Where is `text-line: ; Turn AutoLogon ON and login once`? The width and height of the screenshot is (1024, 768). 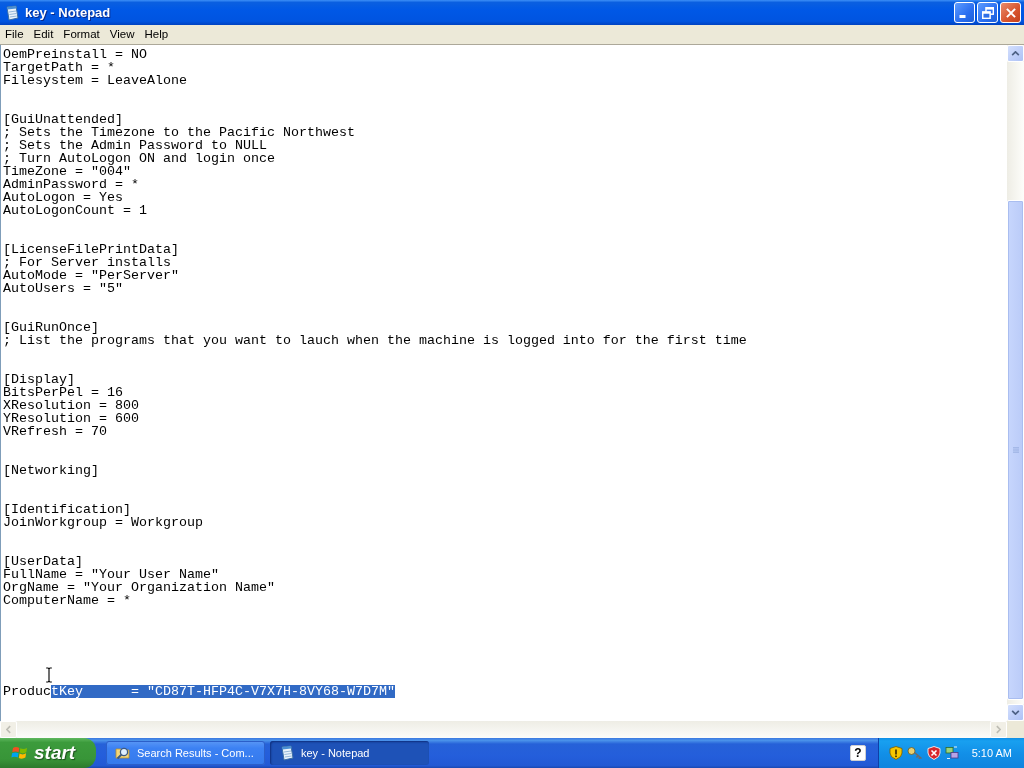 text-line: ; Turn AutoLogon ON and login once is located at coordinates (139, 158).